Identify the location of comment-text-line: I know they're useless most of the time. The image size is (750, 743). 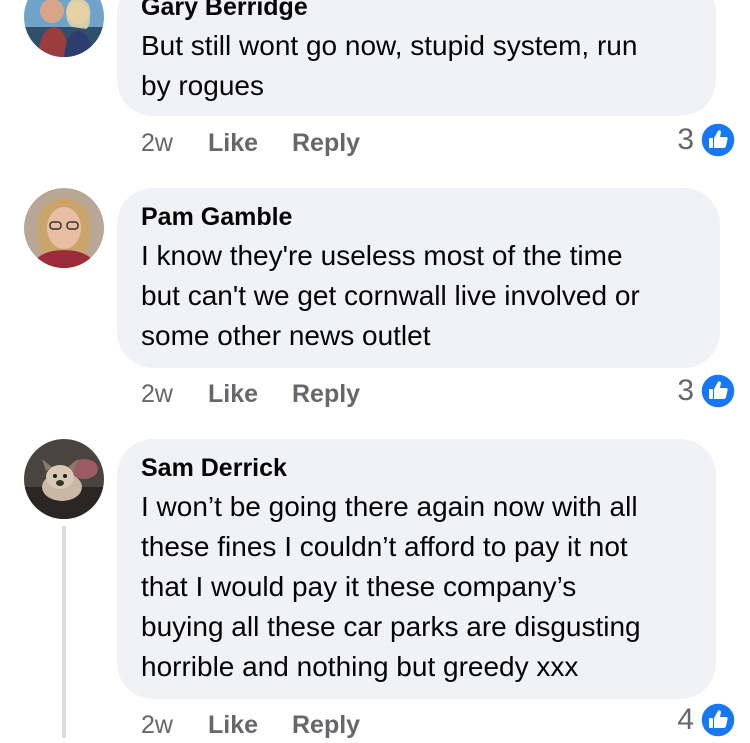
(382, 255).